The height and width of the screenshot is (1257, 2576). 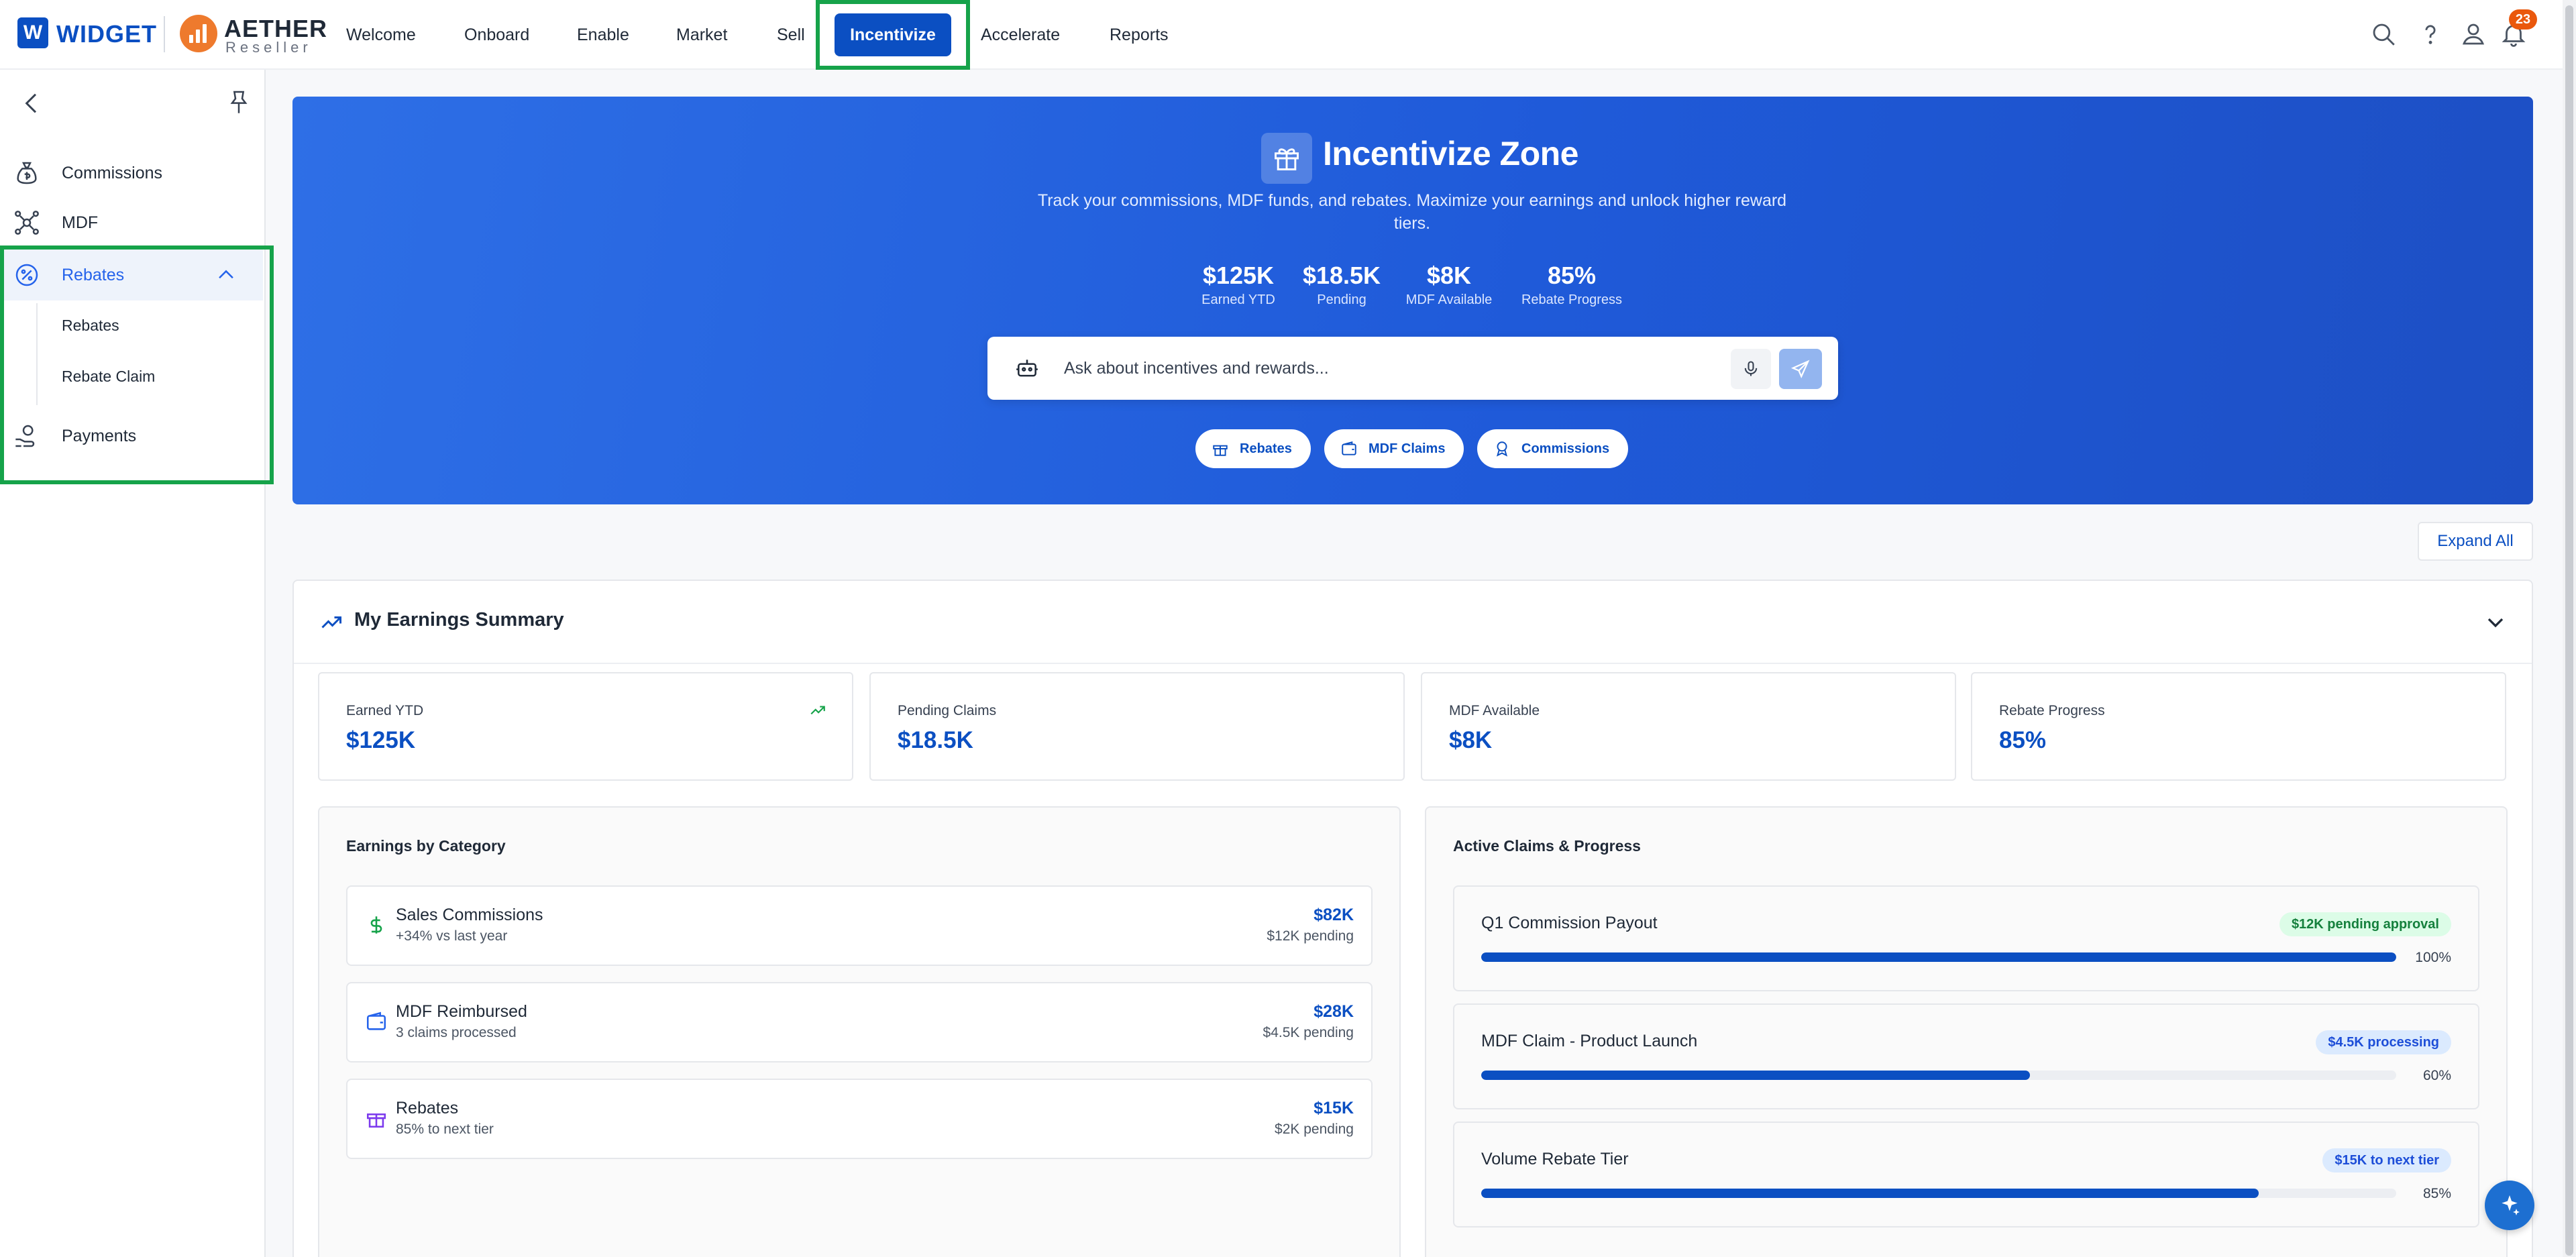 What do you see at coordinates (112, 172) in the screenshot?
I see `sidebar-item-label: Commissions` at bounding box center [112, 172].